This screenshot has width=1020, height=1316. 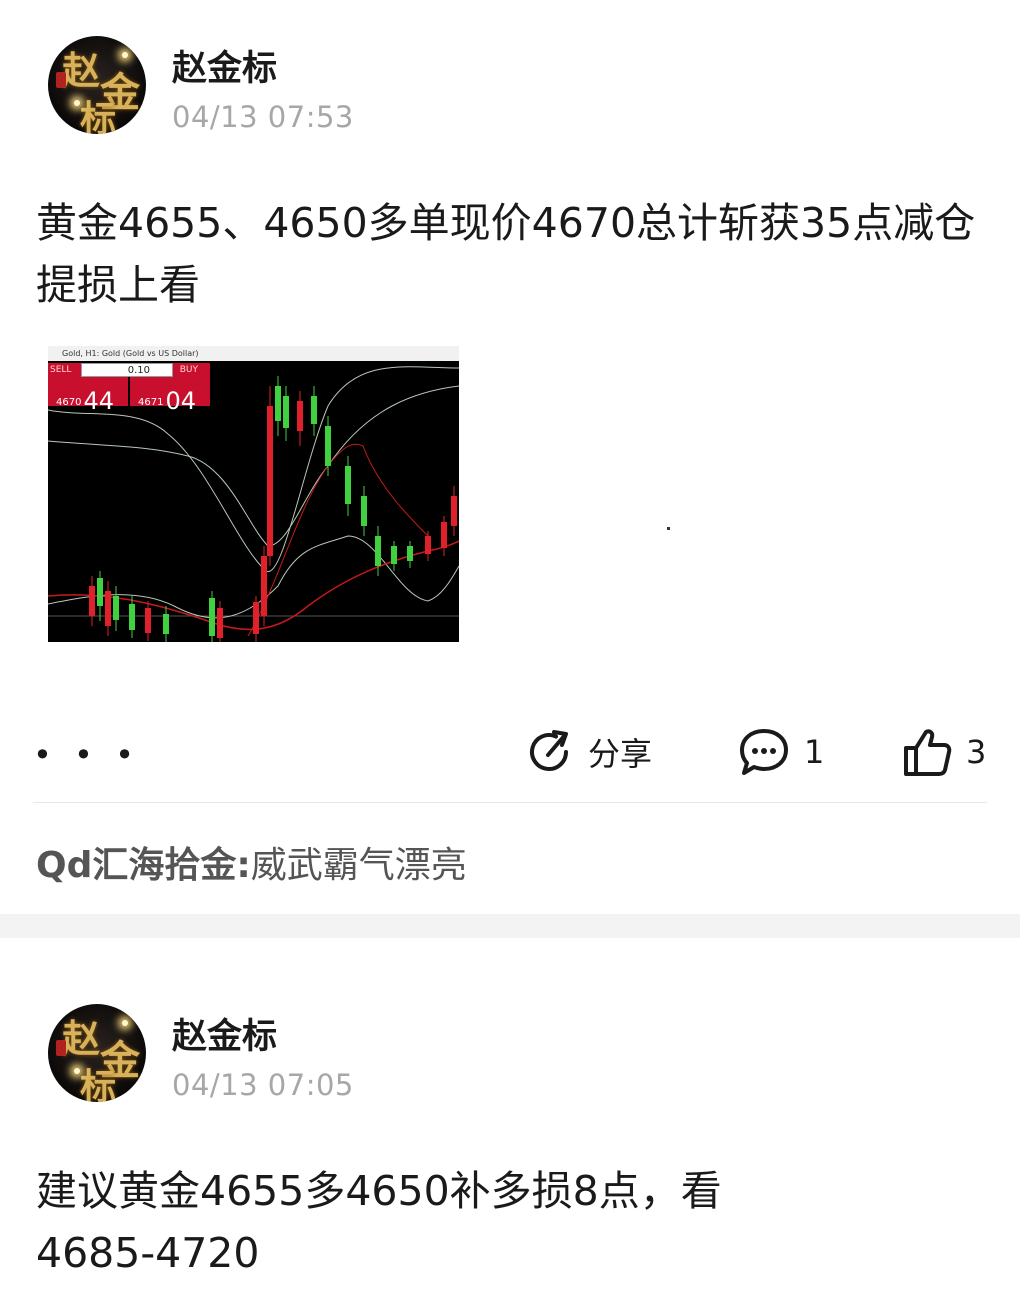 I want to click on comment-button: 1, so click(x=781, y=752).